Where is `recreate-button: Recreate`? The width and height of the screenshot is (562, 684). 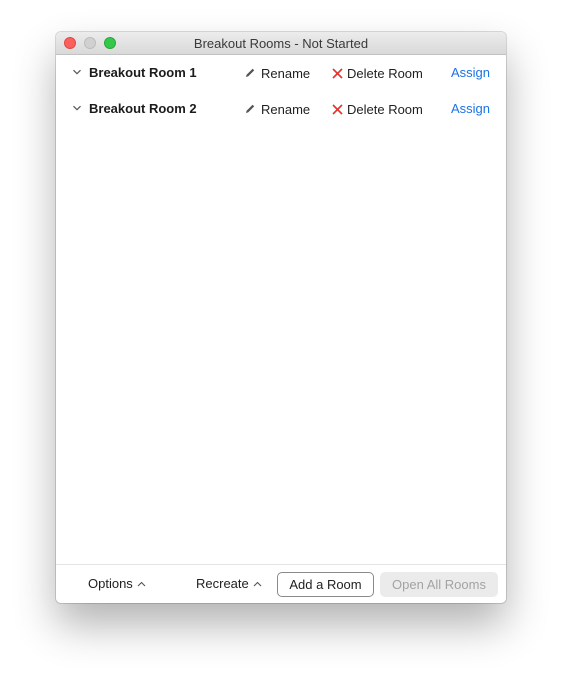
recreate-button: Recreate is located at coordinates (229, 583).